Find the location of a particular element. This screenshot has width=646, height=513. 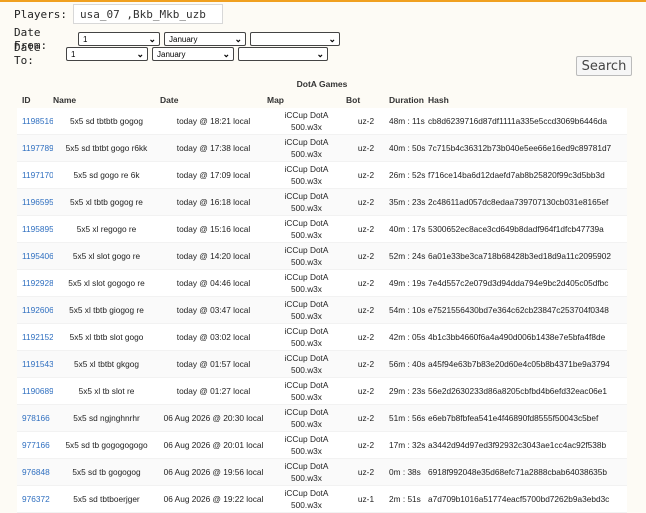

header-date: Date is located at coordinates (213, 100).